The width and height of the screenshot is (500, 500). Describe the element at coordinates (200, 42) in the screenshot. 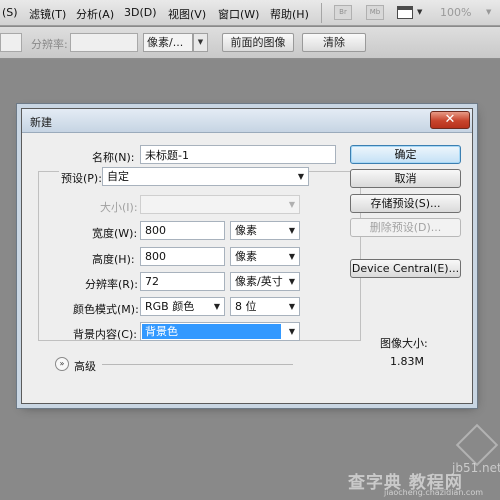

I see `unit-dropdown-icon: ▼` at that location.